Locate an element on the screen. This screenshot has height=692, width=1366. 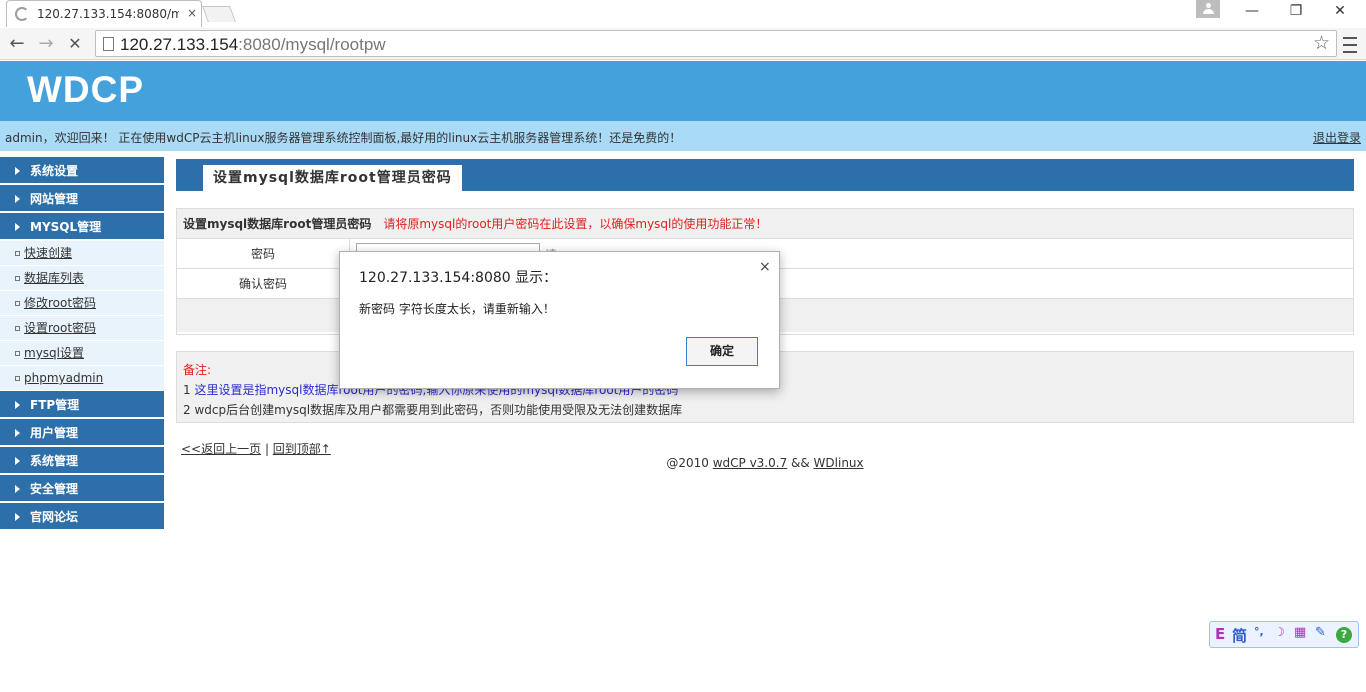
stop-button: ✕ is located at coordinates (75, 44).